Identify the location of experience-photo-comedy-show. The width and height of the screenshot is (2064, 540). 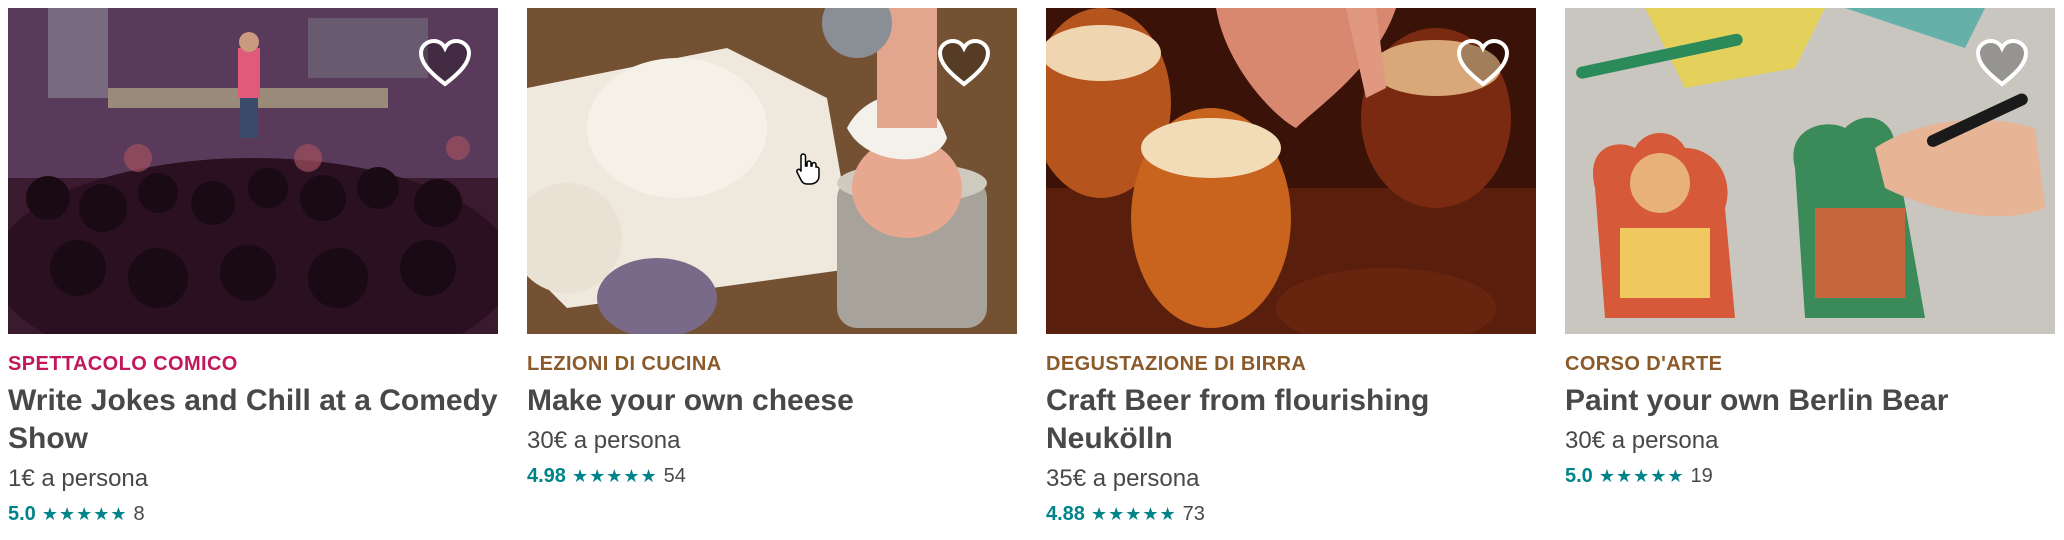
(253, 171).